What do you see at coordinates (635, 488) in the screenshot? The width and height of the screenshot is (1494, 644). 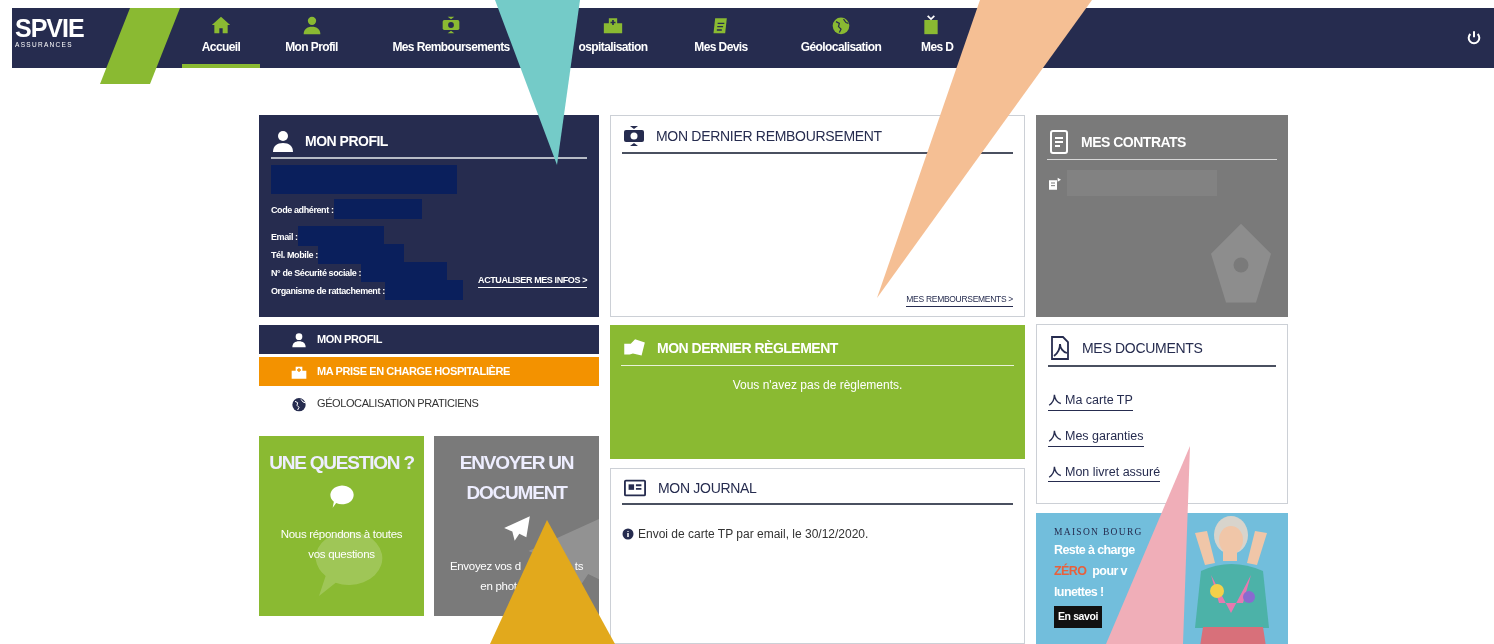 I see `newspaper-icon` at bounding box center [635, 488].